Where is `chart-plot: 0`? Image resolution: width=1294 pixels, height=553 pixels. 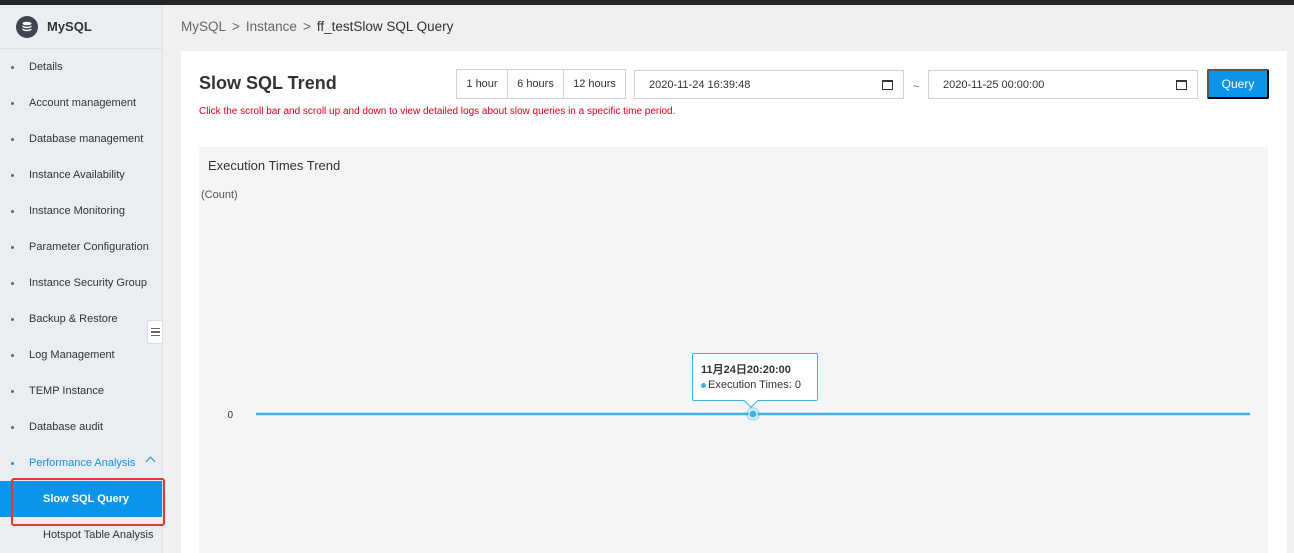
chart-plot: 0 is located at coordinates (738, 414).